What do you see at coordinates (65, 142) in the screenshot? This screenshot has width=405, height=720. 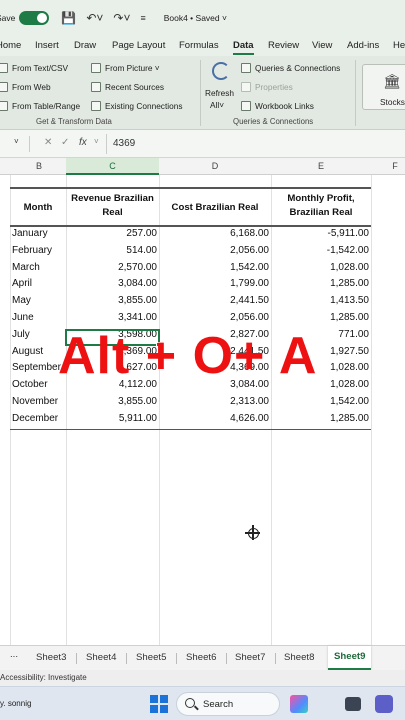 I see `check-icon: ✓` at bounding box center [65, 142].